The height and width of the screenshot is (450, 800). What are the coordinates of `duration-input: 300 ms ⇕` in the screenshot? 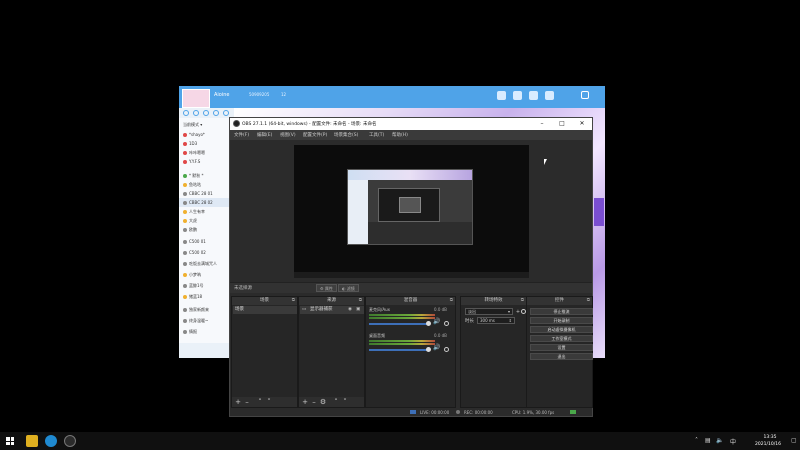 It's located at (496, 320).